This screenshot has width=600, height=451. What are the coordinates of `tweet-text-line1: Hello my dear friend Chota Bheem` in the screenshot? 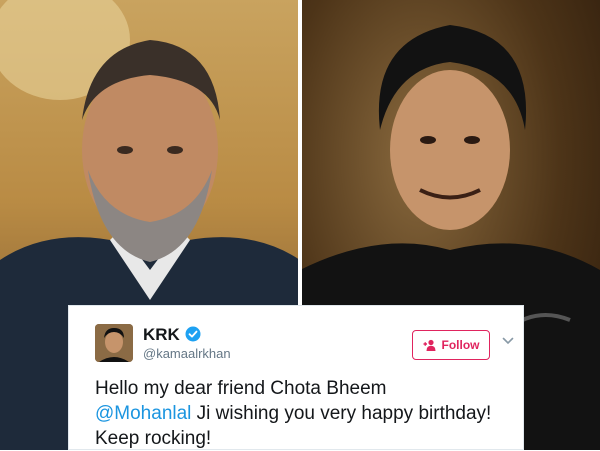 It's located at (241, 388).